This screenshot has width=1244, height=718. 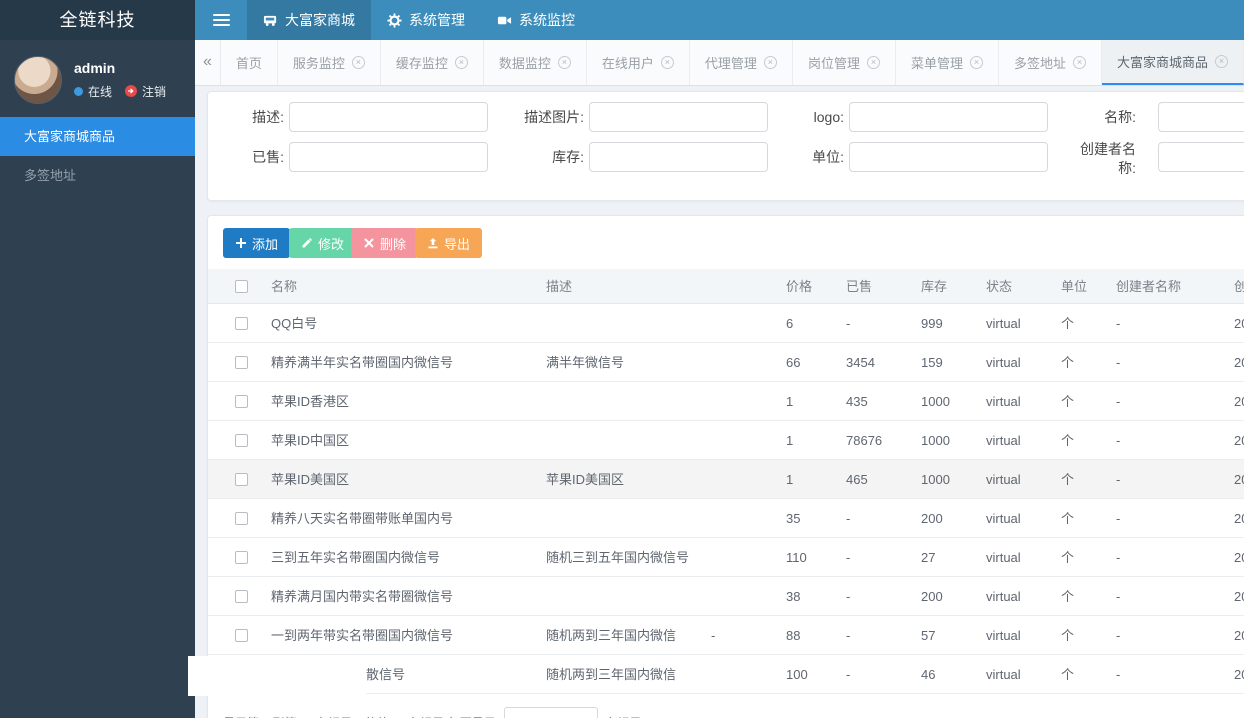 I want to click on tab-4: 在线用户 ×, so click(x=638, y=62).